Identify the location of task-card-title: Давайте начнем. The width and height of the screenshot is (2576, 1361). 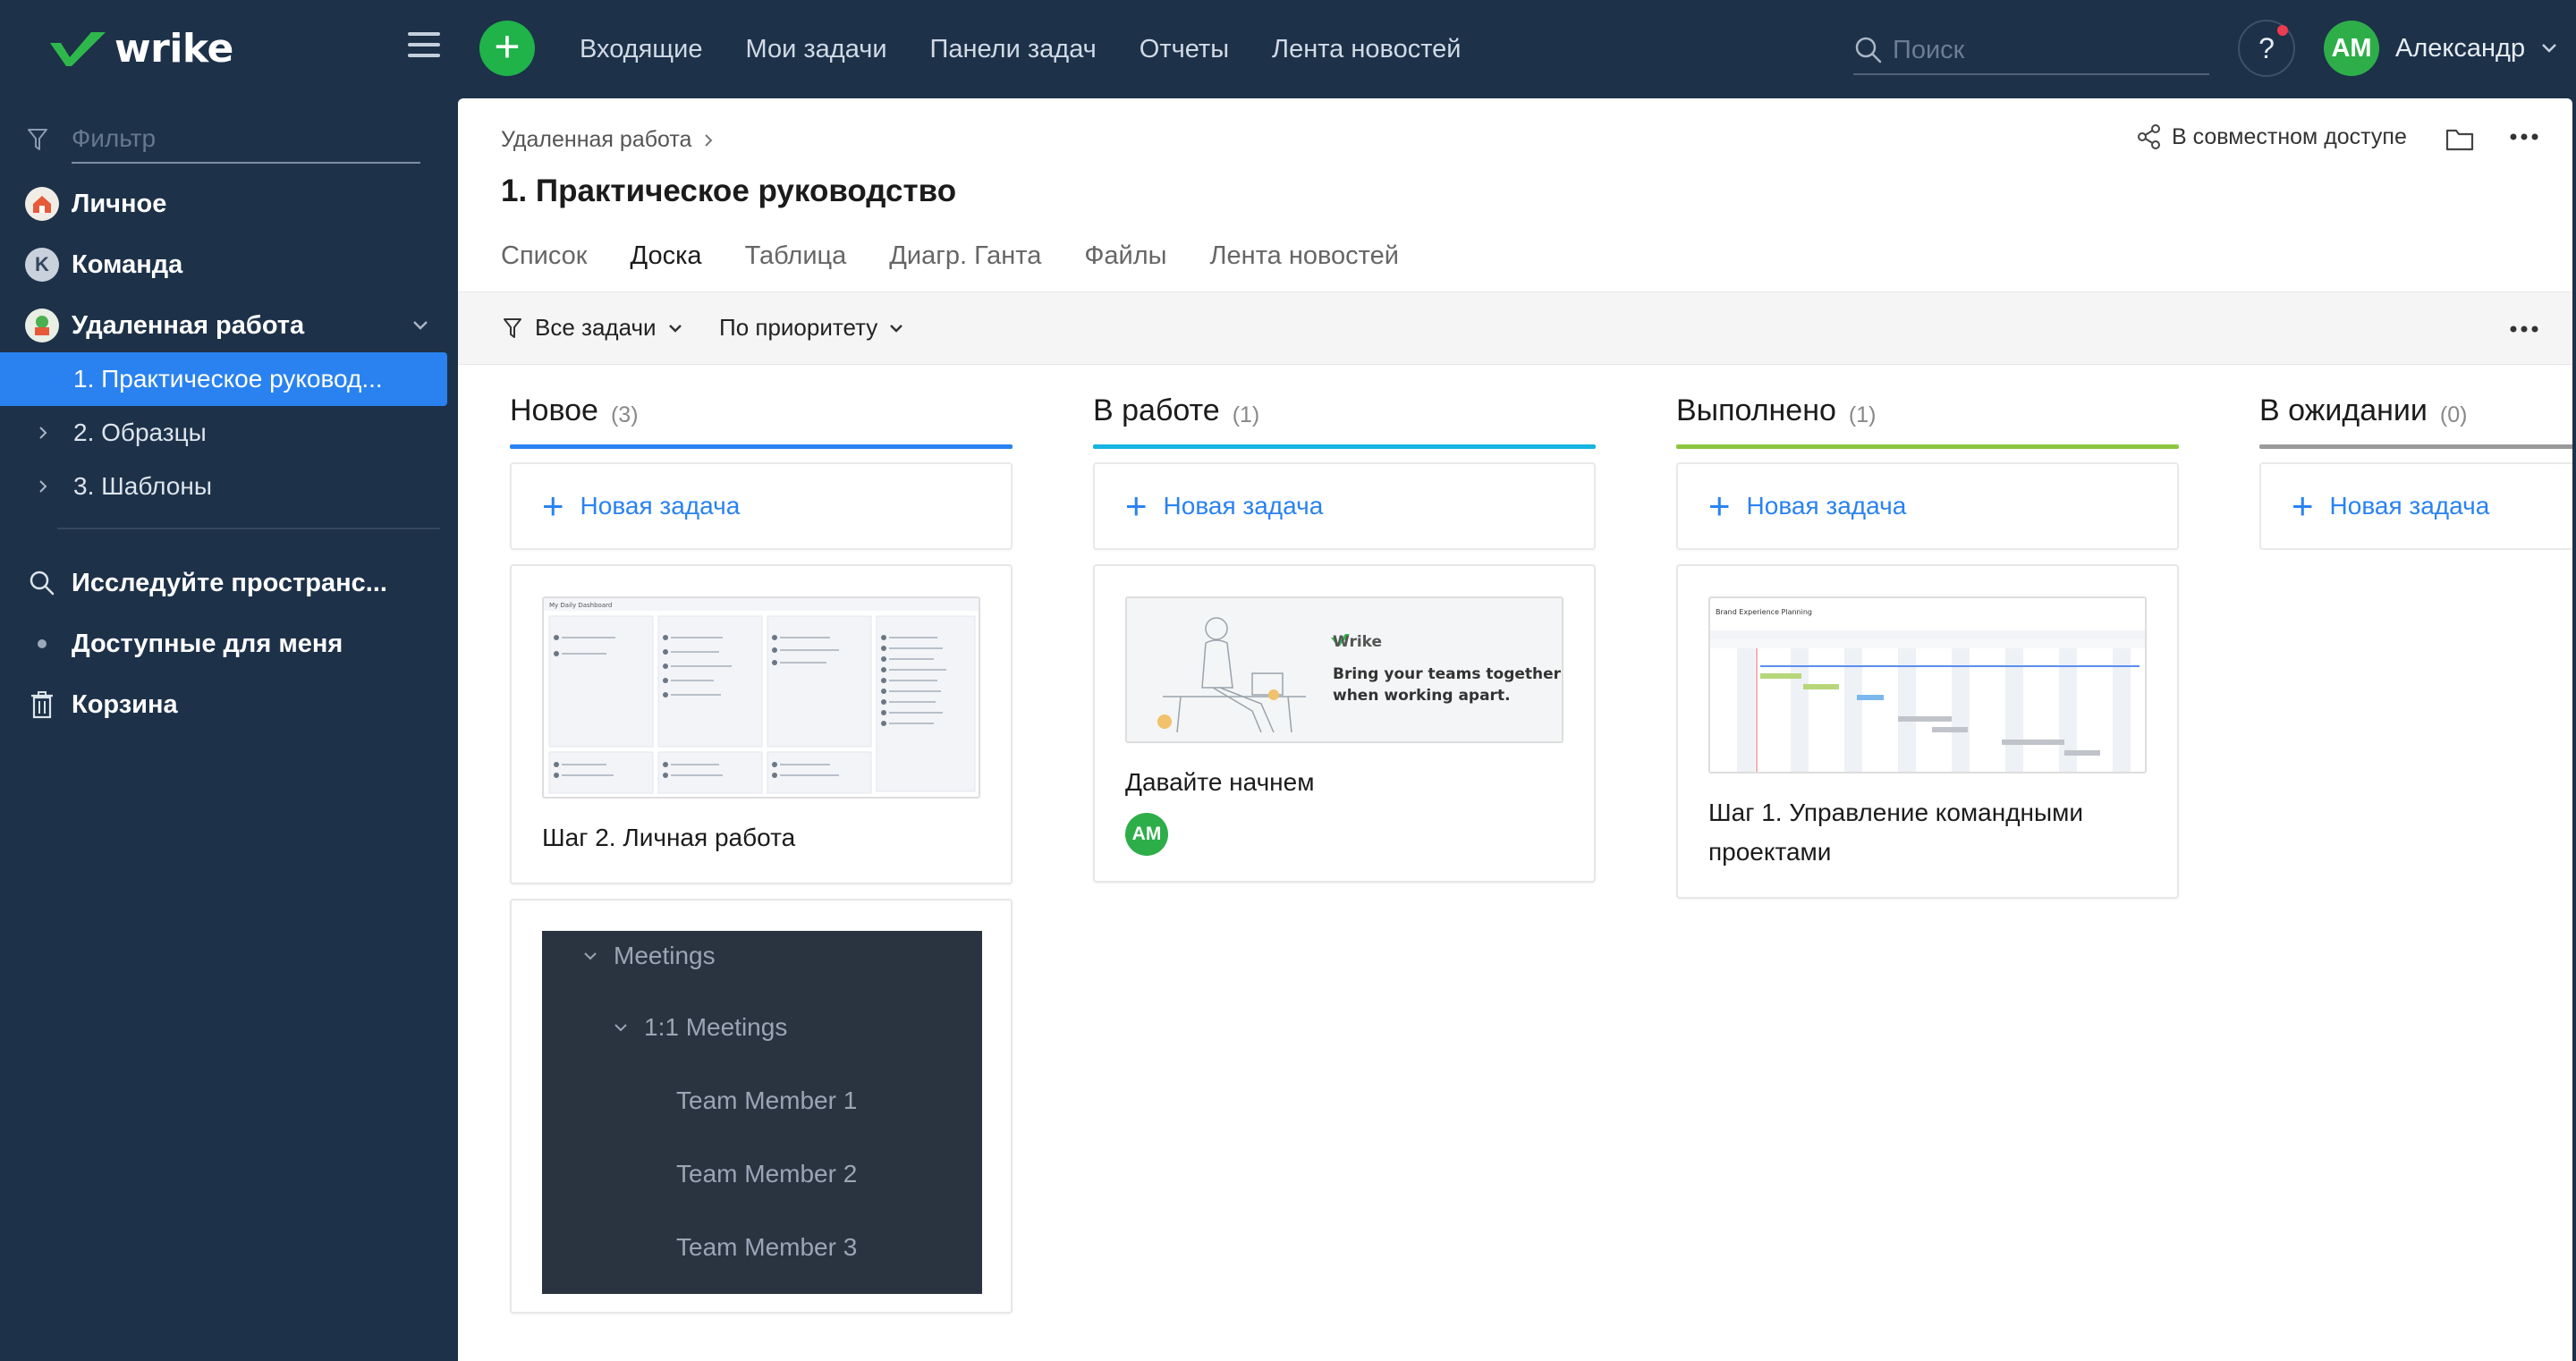
(1220, 782).